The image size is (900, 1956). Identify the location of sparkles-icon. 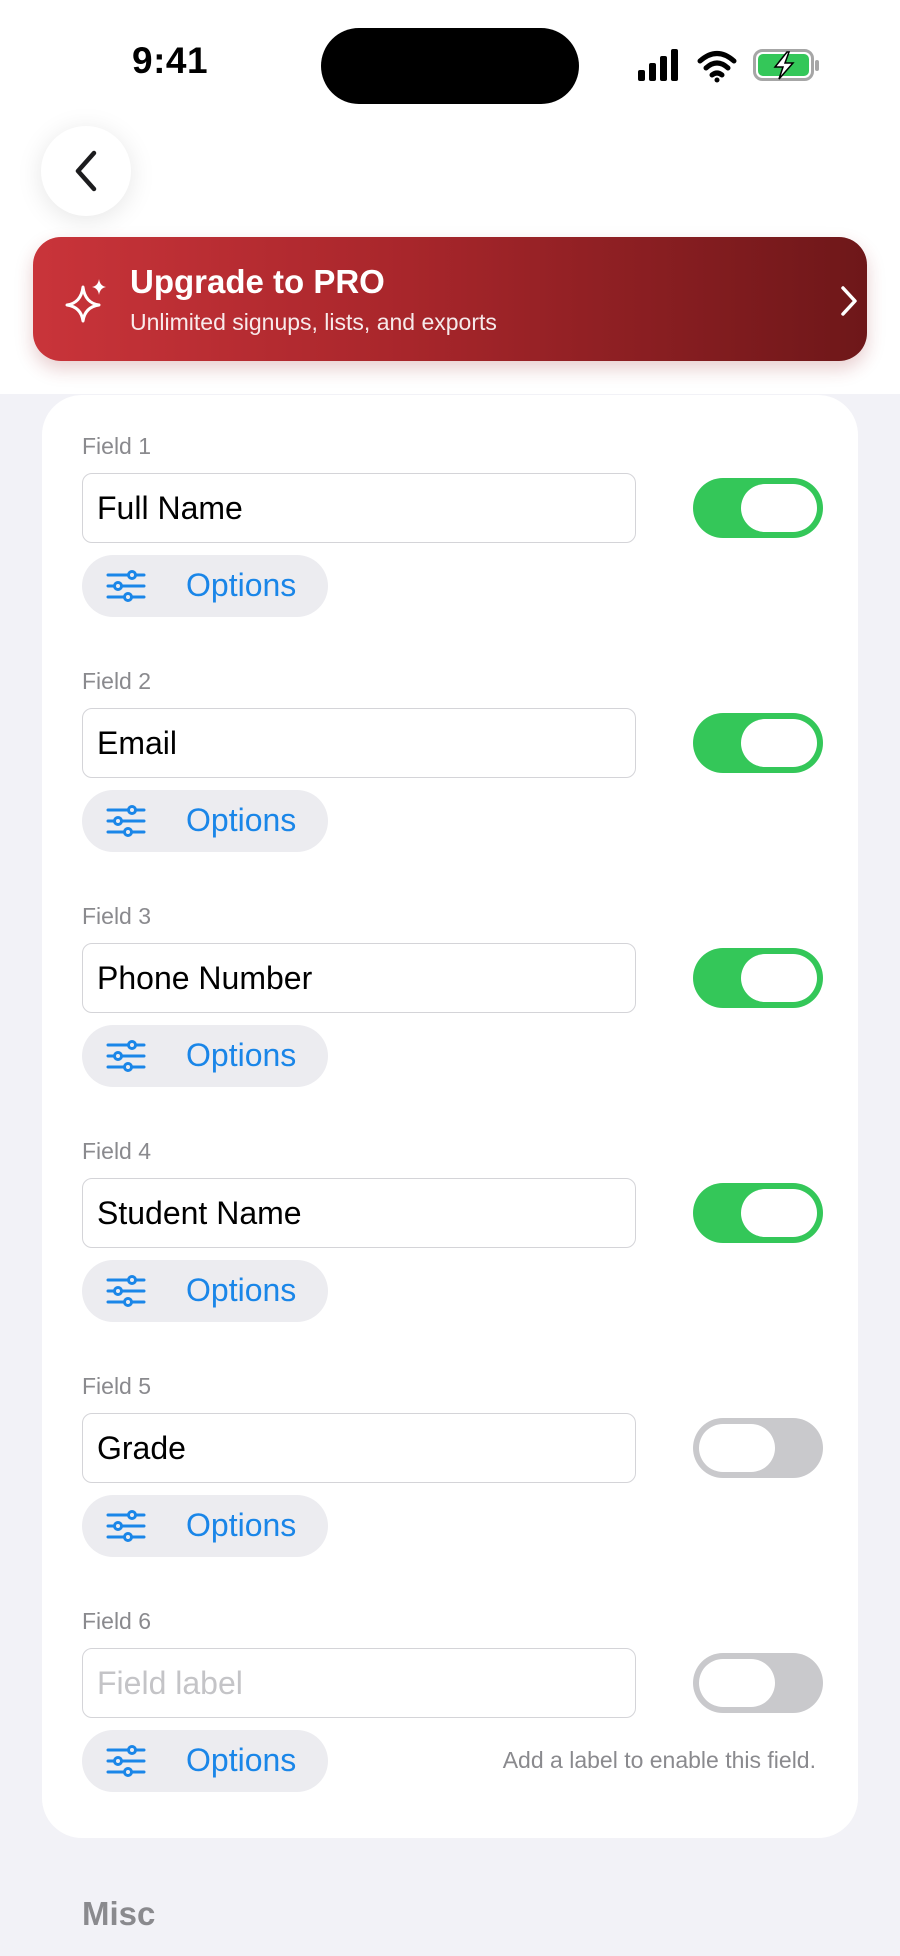
(85, 301).